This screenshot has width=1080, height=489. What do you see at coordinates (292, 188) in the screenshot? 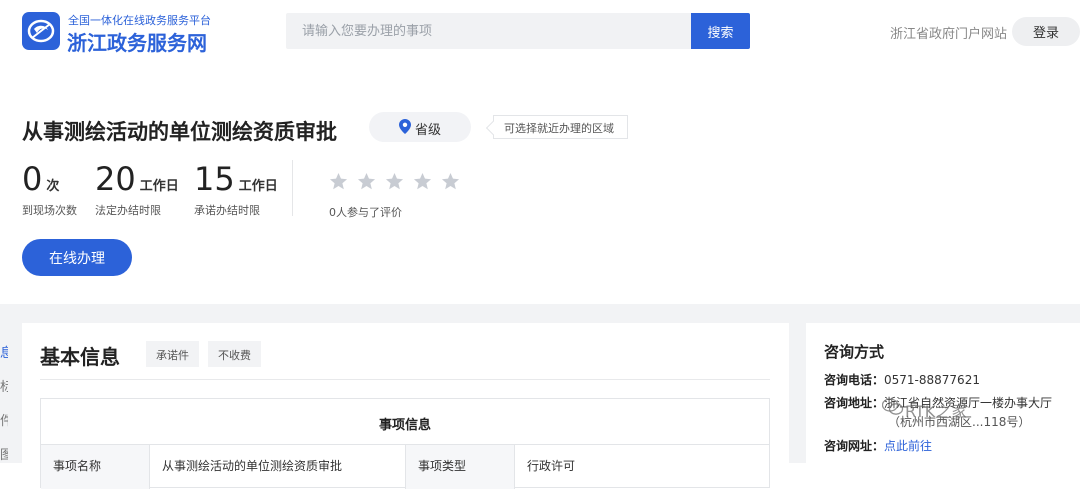
I see `stats-divider` at bounding box center [292, 188].